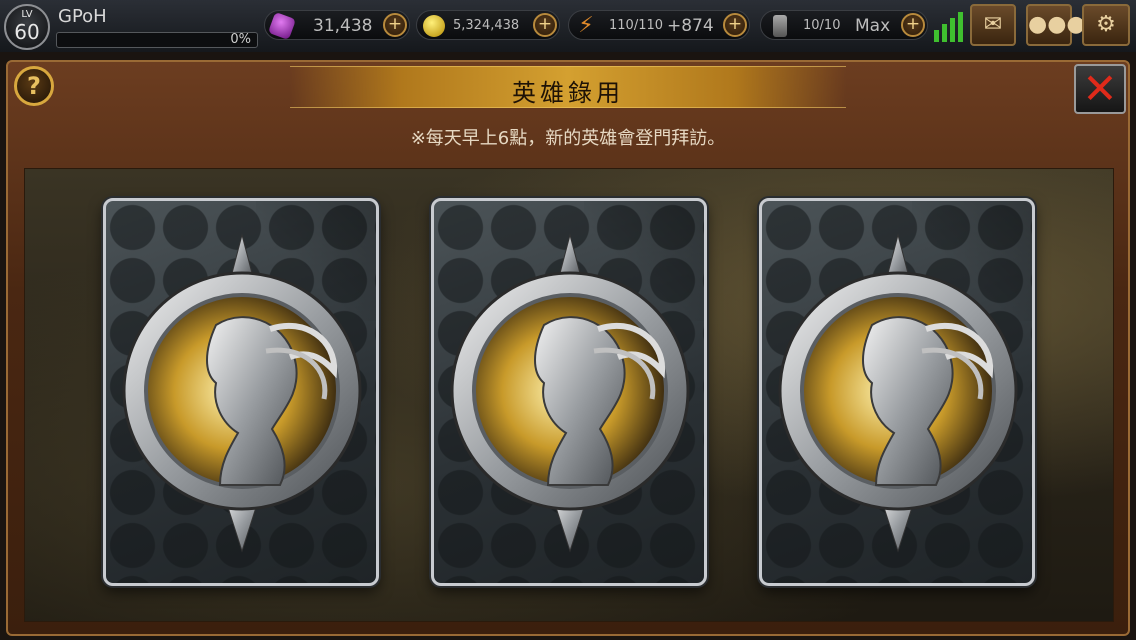 This screenshot has width=1136, height=640. What do you see at coordinates (735, 25) in the screenshot?
I see `add-stamina-button: +` at bounding box center [735, 25].